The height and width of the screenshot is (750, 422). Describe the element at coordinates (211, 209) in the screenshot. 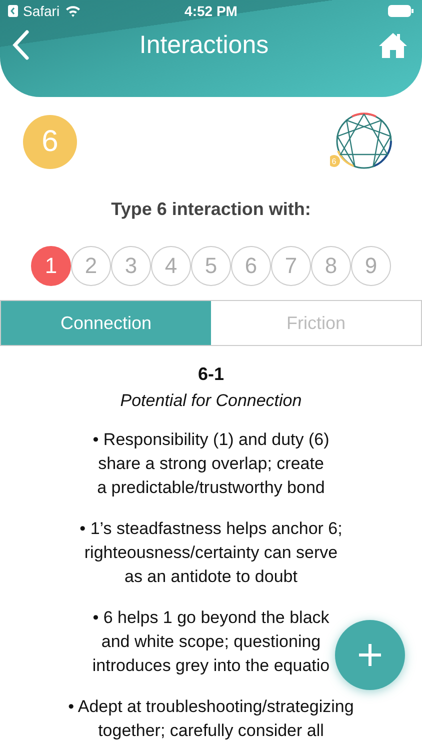

I see `prompt-label: Type 6 interaction with:` at that location.